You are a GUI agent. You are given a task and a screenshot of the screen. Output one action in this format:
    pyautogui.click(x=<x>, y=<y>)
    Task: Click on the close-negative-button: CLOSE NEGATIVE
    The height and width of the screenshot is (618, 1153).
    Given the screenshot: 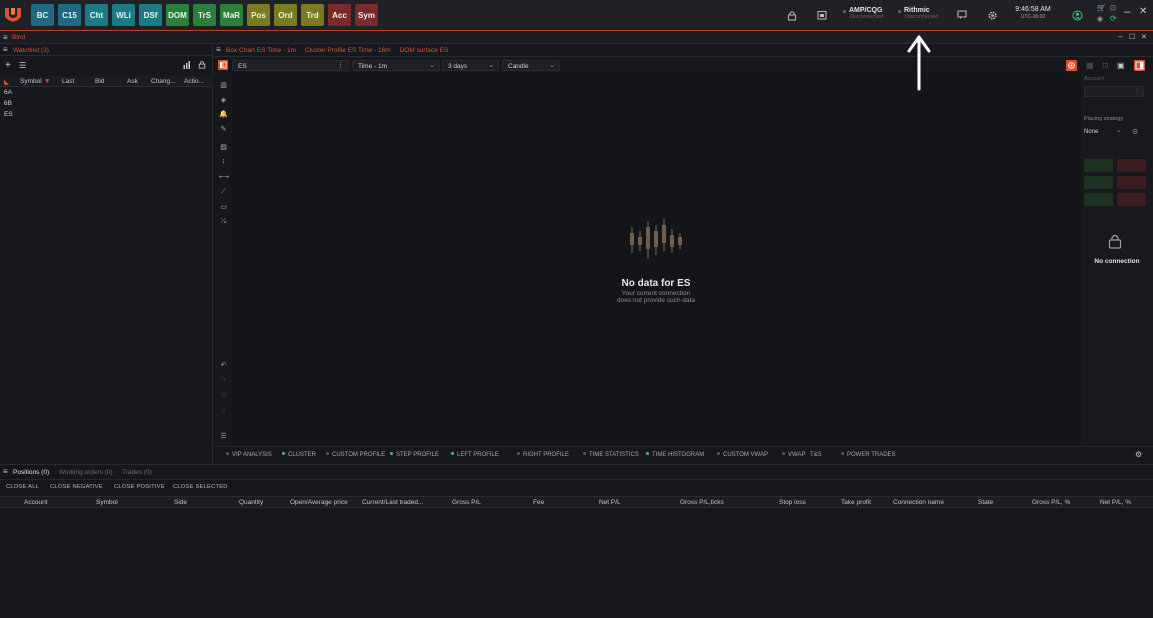 What is the action you would take?
    pyautogui.click(x=76, y=487)
    